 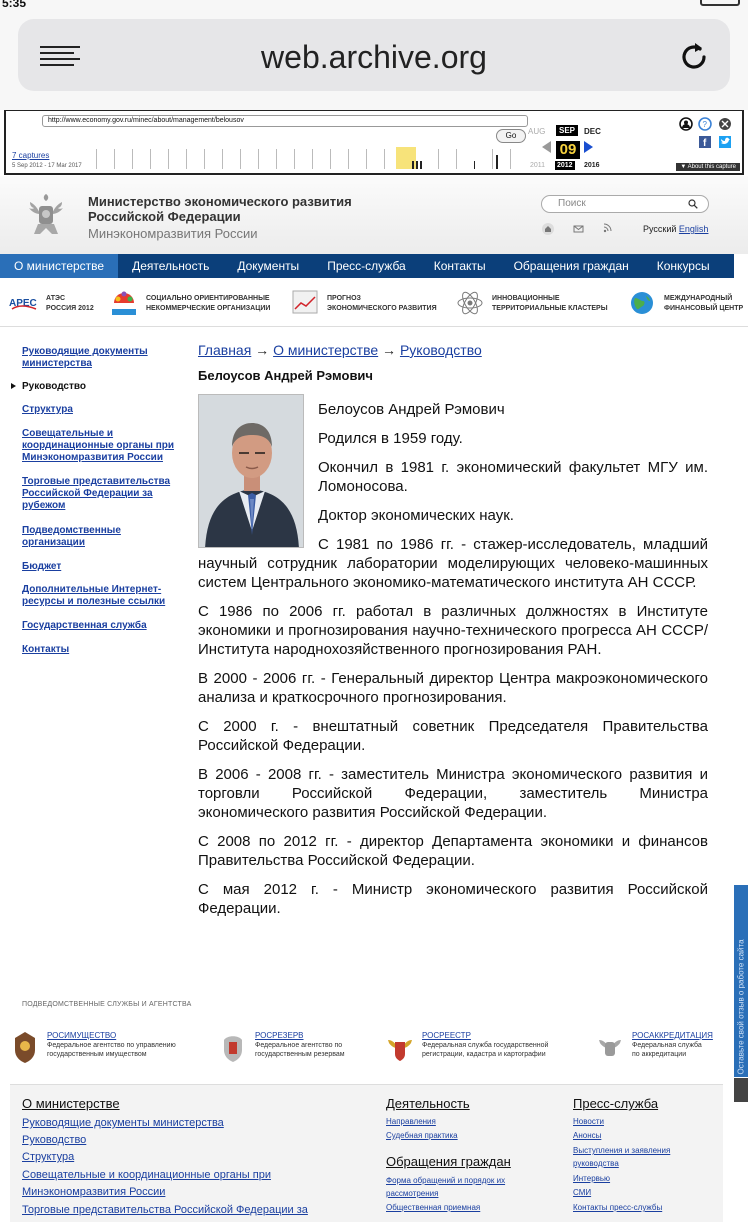 I want to click on coat-of-arms-icon, so click(x=46, y=214).